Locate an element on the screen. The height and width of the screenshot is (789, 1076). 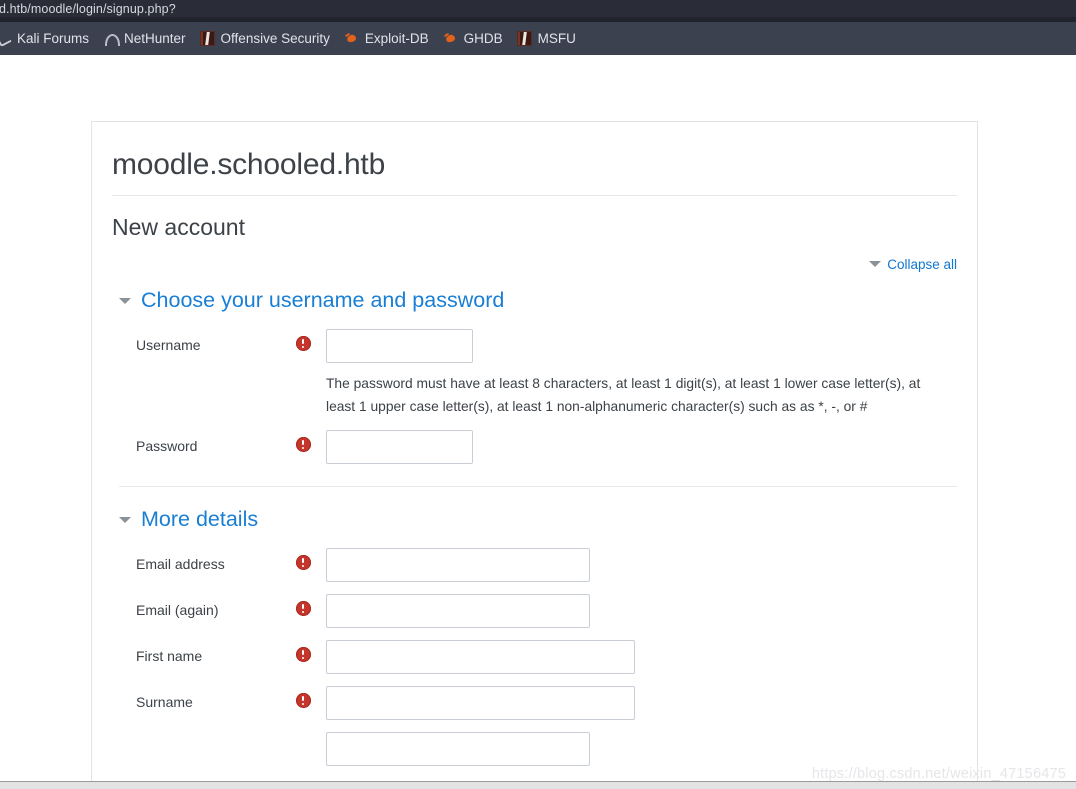
field-control-first-name is located at coordinates (641, 657).